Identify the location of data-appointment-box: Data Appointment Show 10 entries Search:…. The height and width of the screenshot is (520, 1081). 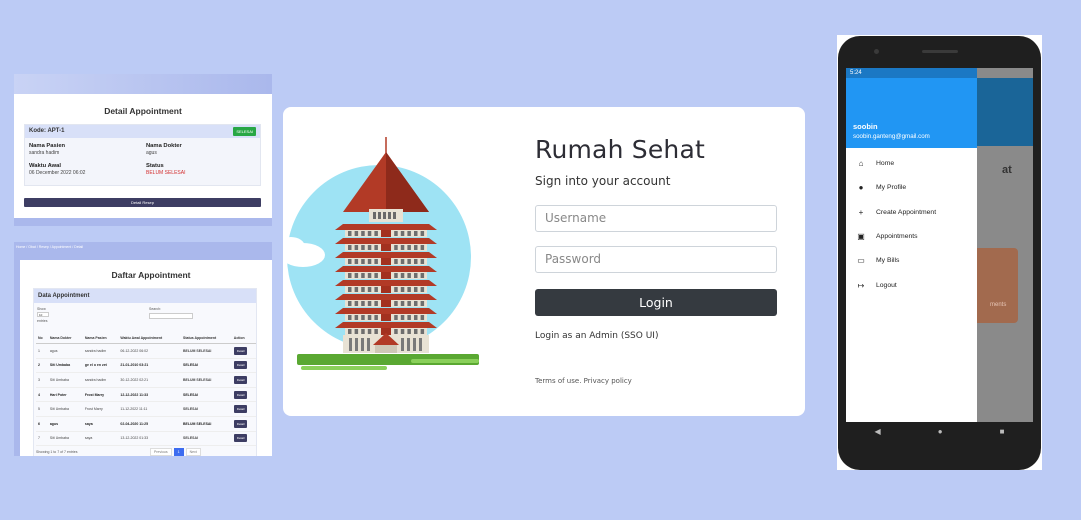
(145, 372).